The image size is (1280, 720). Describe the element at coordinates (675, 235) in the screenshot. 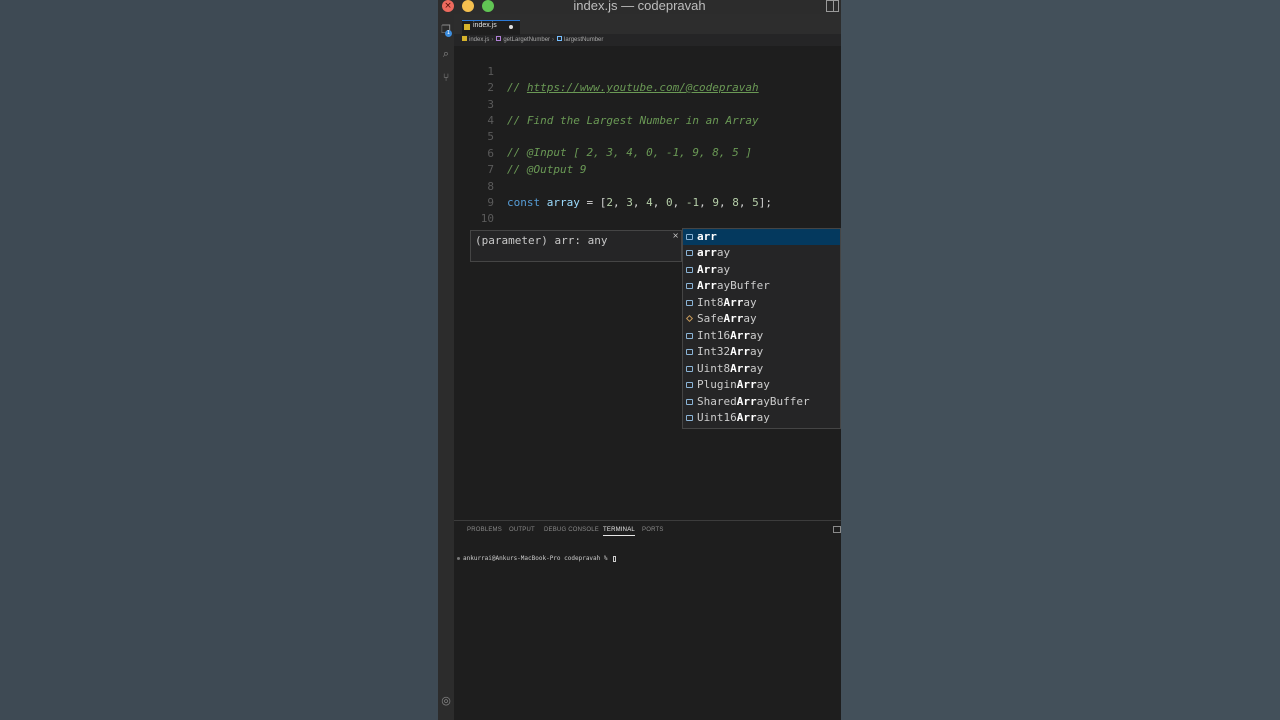

I see `close-icon: ×` at that location.